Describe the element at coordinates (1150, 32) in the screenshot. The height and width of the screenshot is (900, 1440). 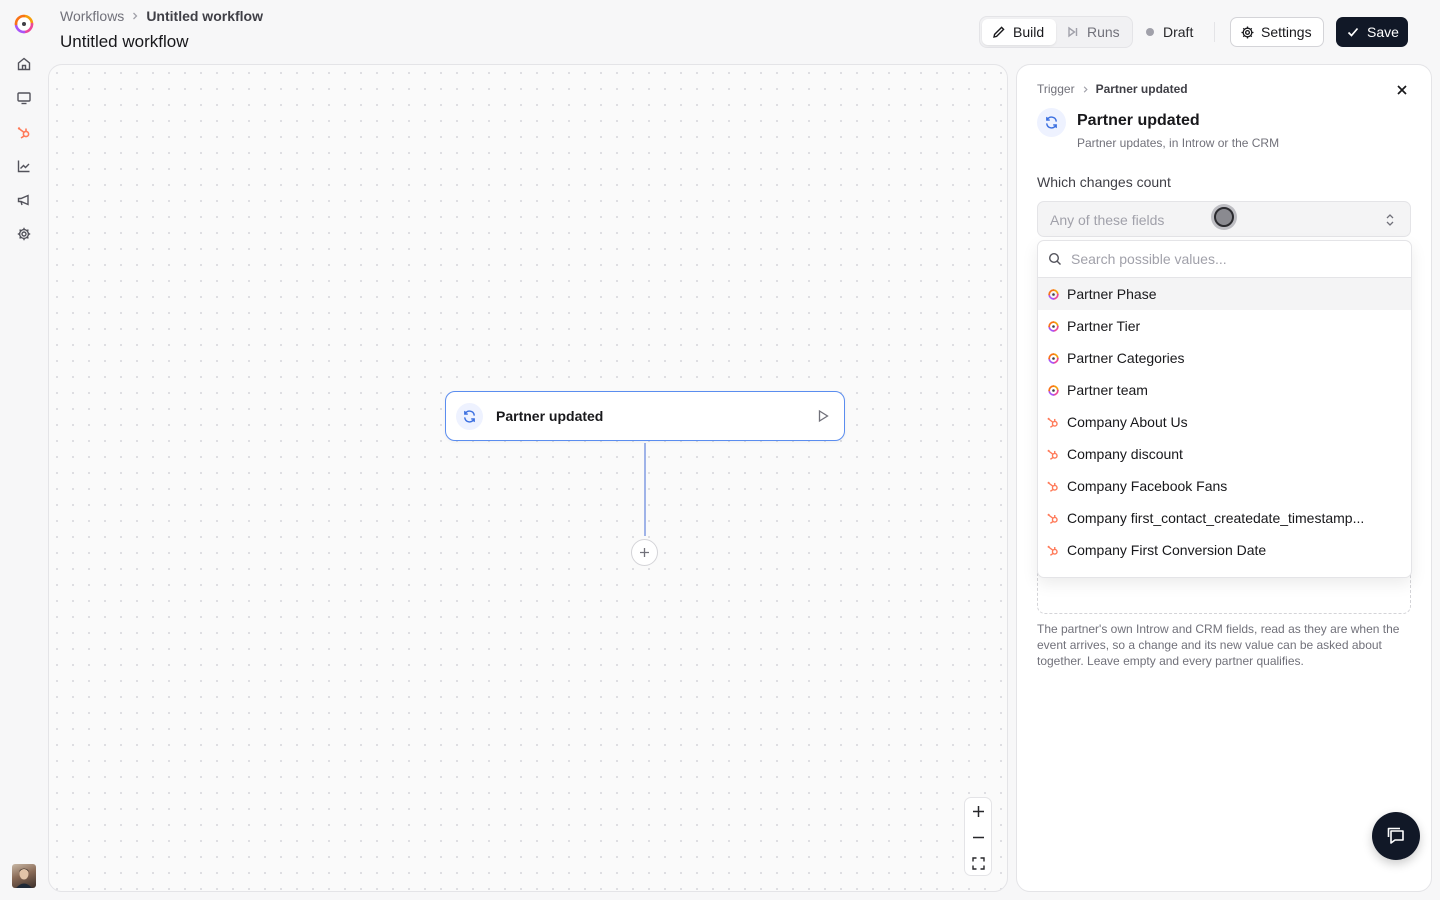
I see `status-dot-icon` at that location.